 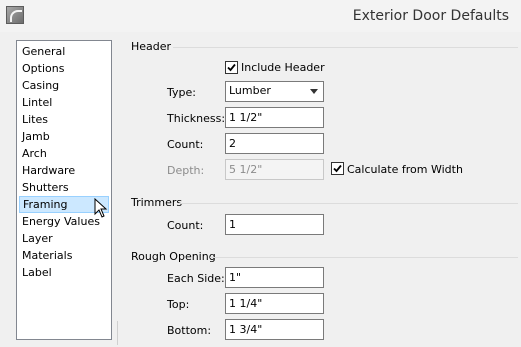 What do you see at coordinates (185, 225) in the screenshot?
I see `trimmers-count-label: Count:` at bounding box center [185, 225].